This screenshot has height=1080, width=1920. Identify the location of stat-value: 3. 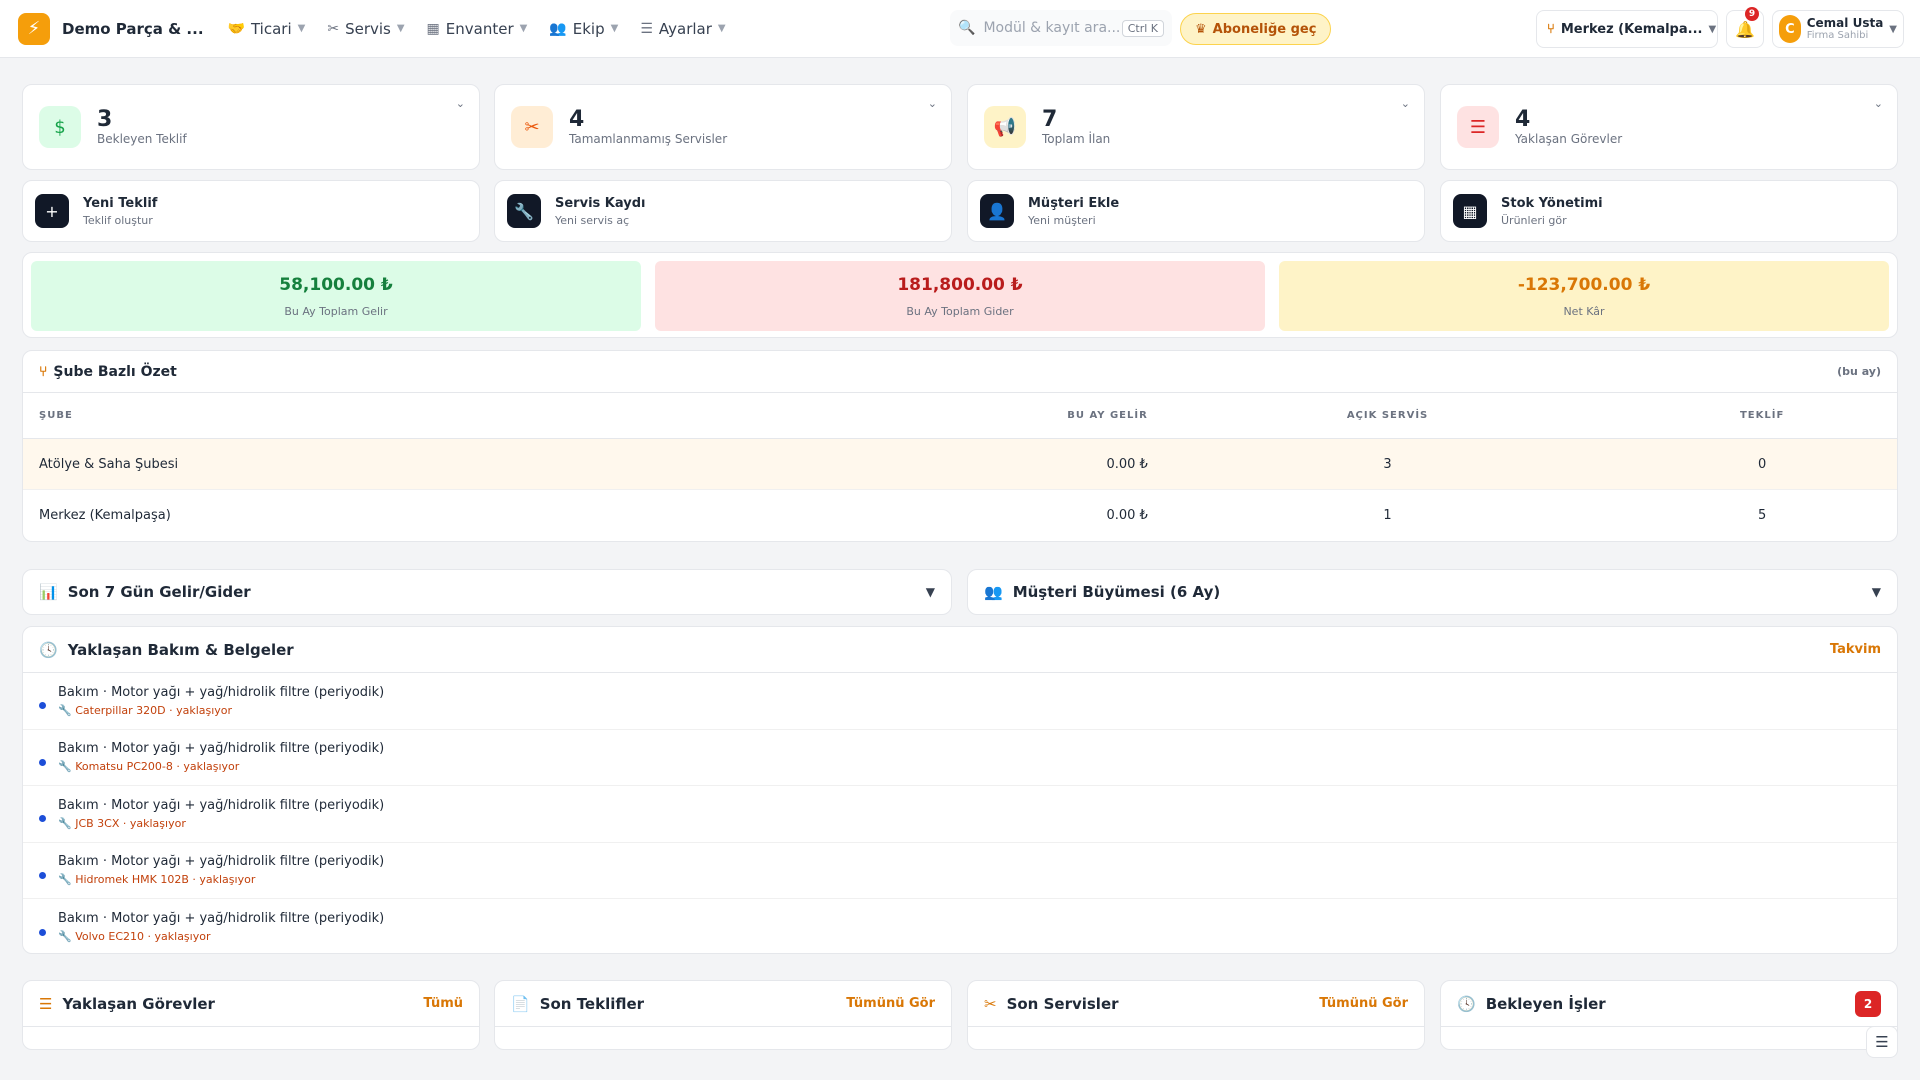
(105, 119).